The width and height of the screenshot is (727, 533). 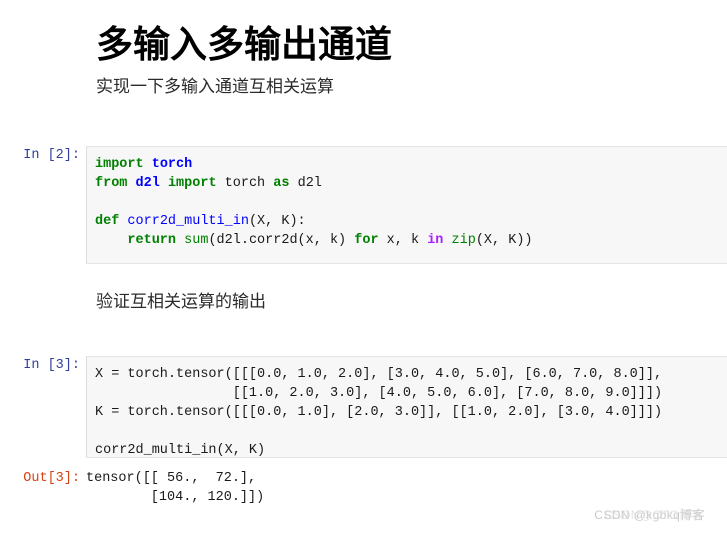 What do you see at coordinates (181, 302) in the screenshot?
I see `markdown-middle-cell: 验证互相关运算的输出` at bounding box center [181, 302].